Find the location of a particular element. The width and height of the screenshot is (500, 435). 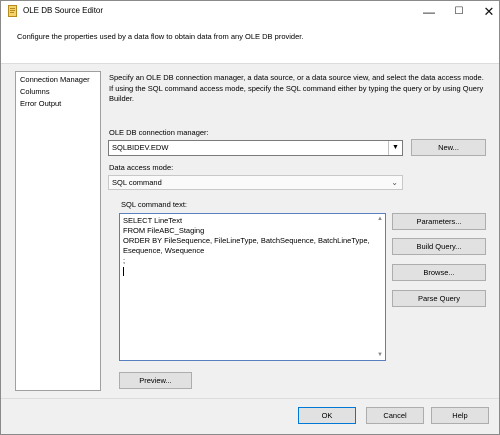

title-bar: OLE DB Source Editor — ☐ ✕ is located at coordinates (250, 12).